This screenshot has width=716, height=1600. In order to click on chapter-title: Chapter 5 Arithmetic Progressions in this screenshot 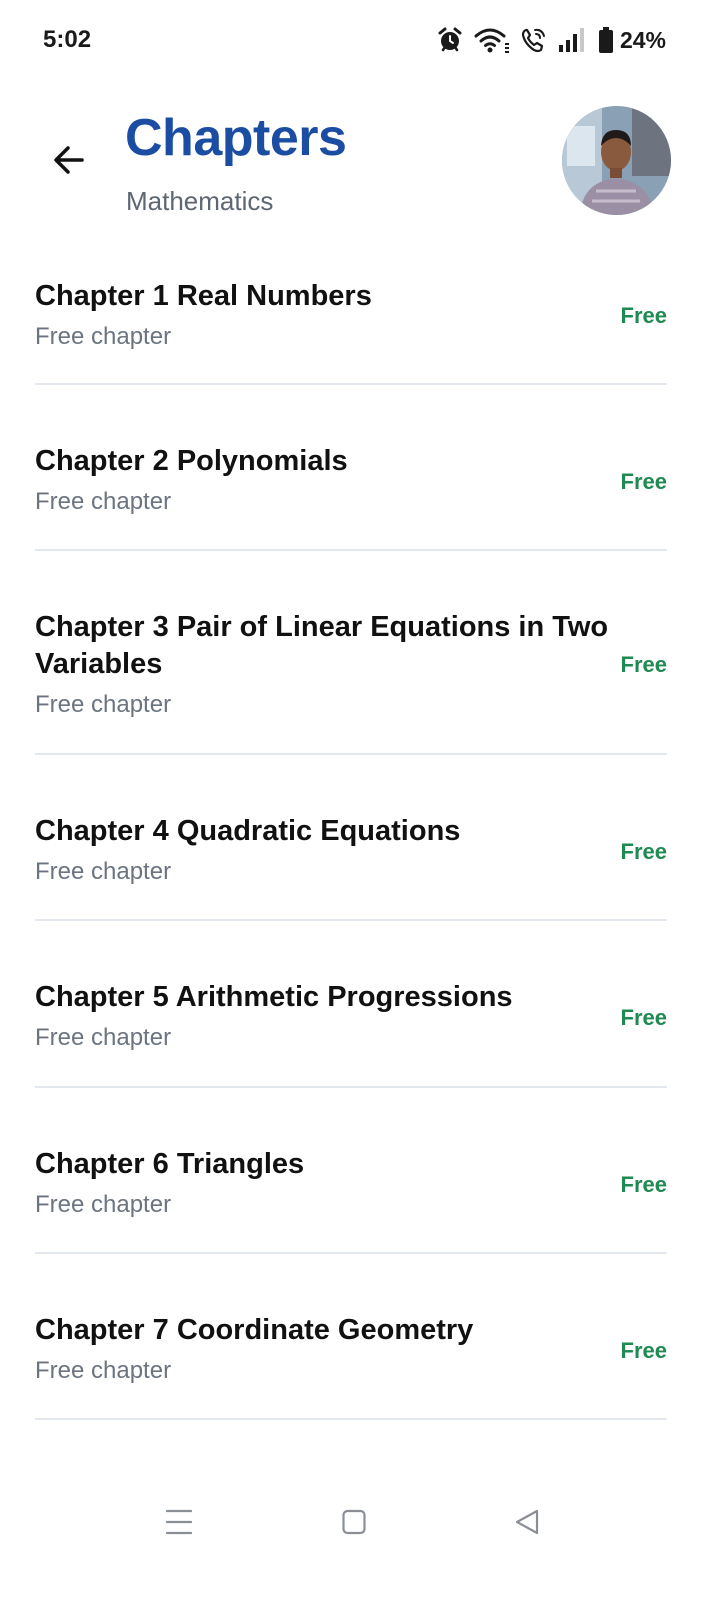, I will do `click(274, 997)`.